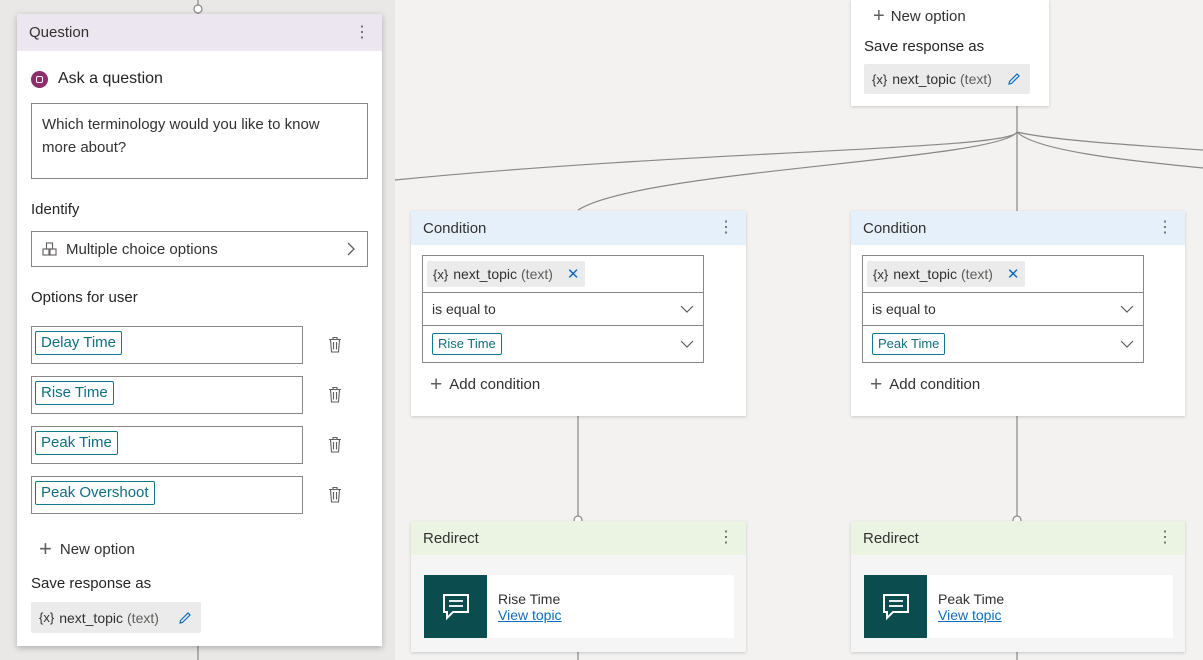 The width and height of the screenshot is (1203, 660). Describe the element at coordinates (74, 393) in the screenshot. I see `option-tag: Rise Time` at that location.